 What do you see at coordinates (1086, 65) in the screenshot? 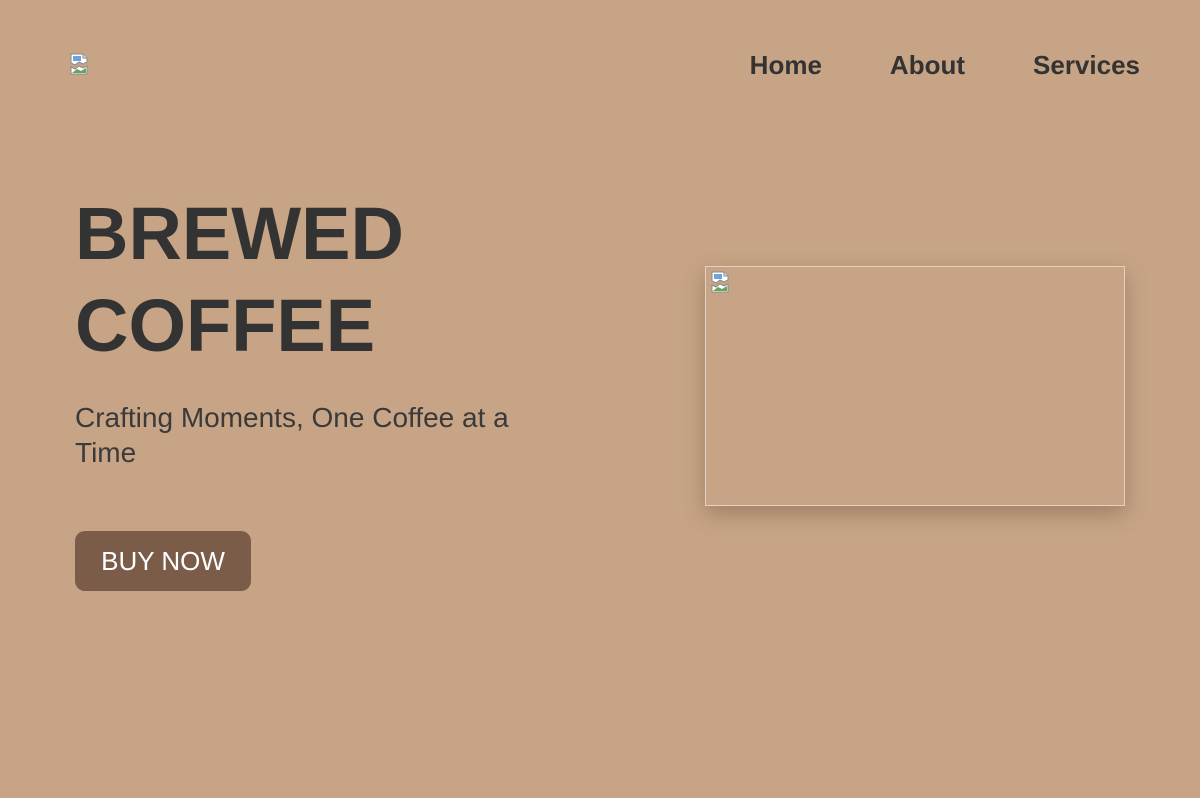
I see `nav-services-link: Services` at bounding box center [1086, 65].